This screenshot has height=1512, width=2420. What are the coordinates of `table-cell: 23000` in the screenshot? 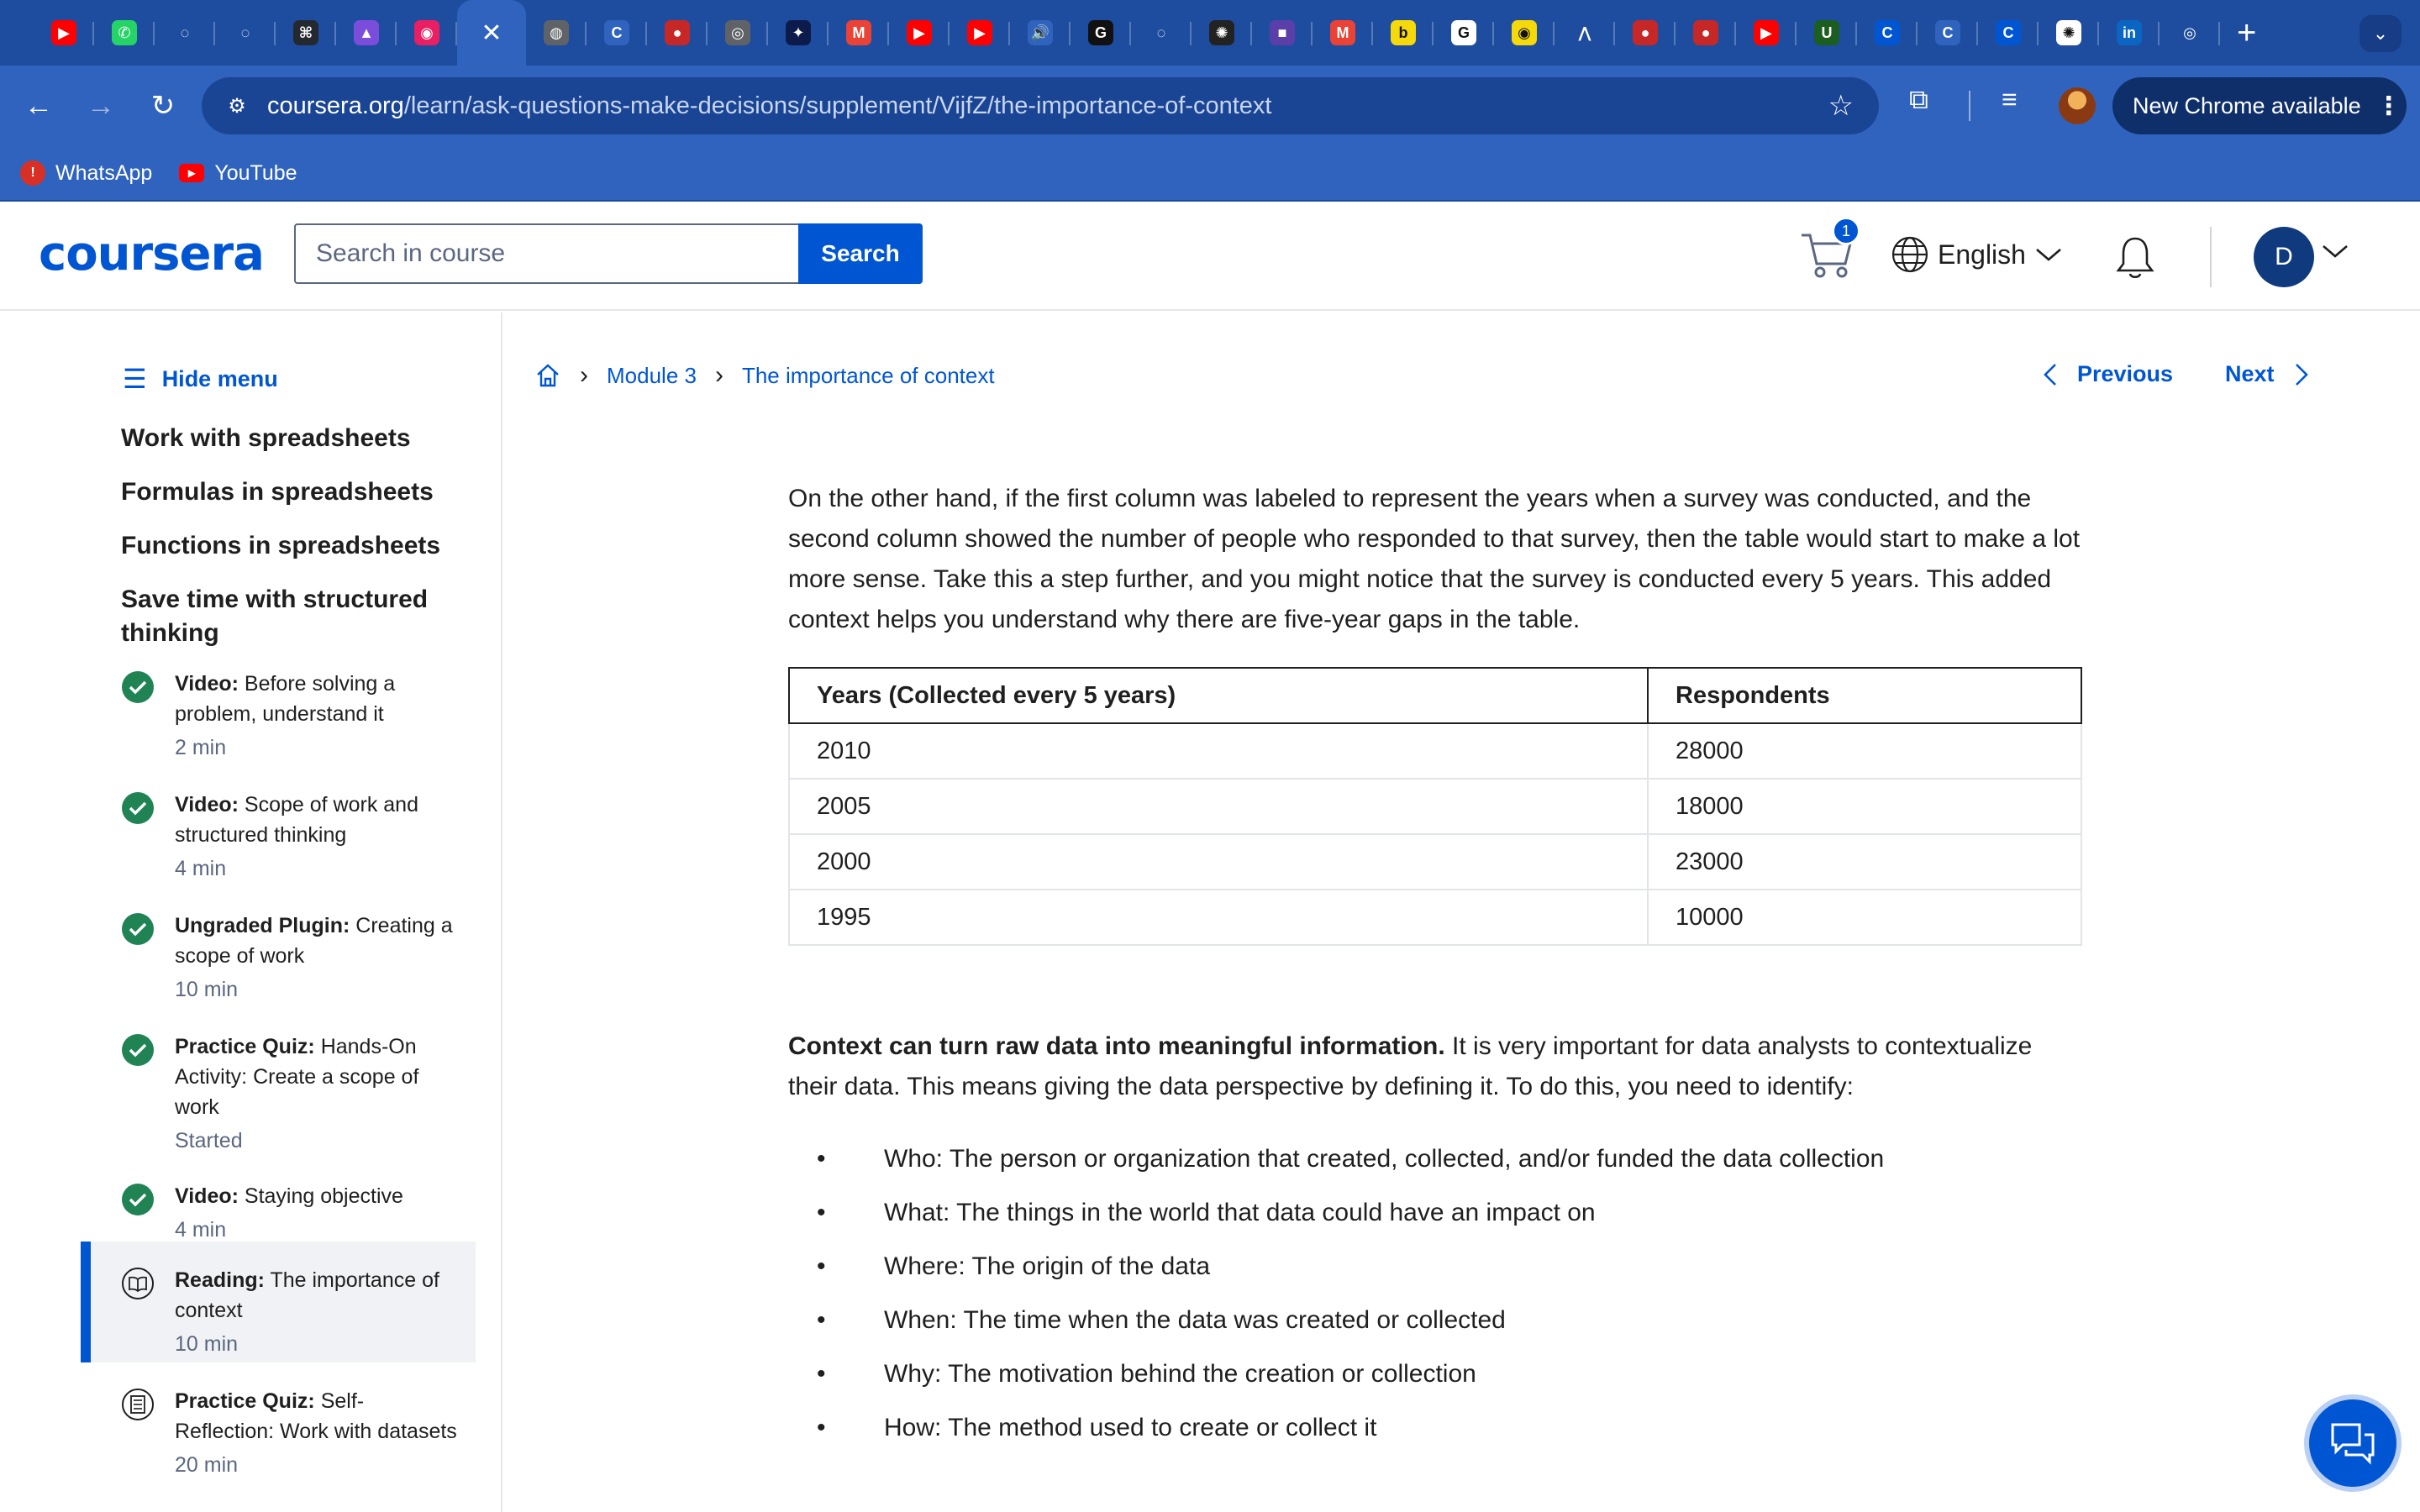 It's located at (1864, 861).